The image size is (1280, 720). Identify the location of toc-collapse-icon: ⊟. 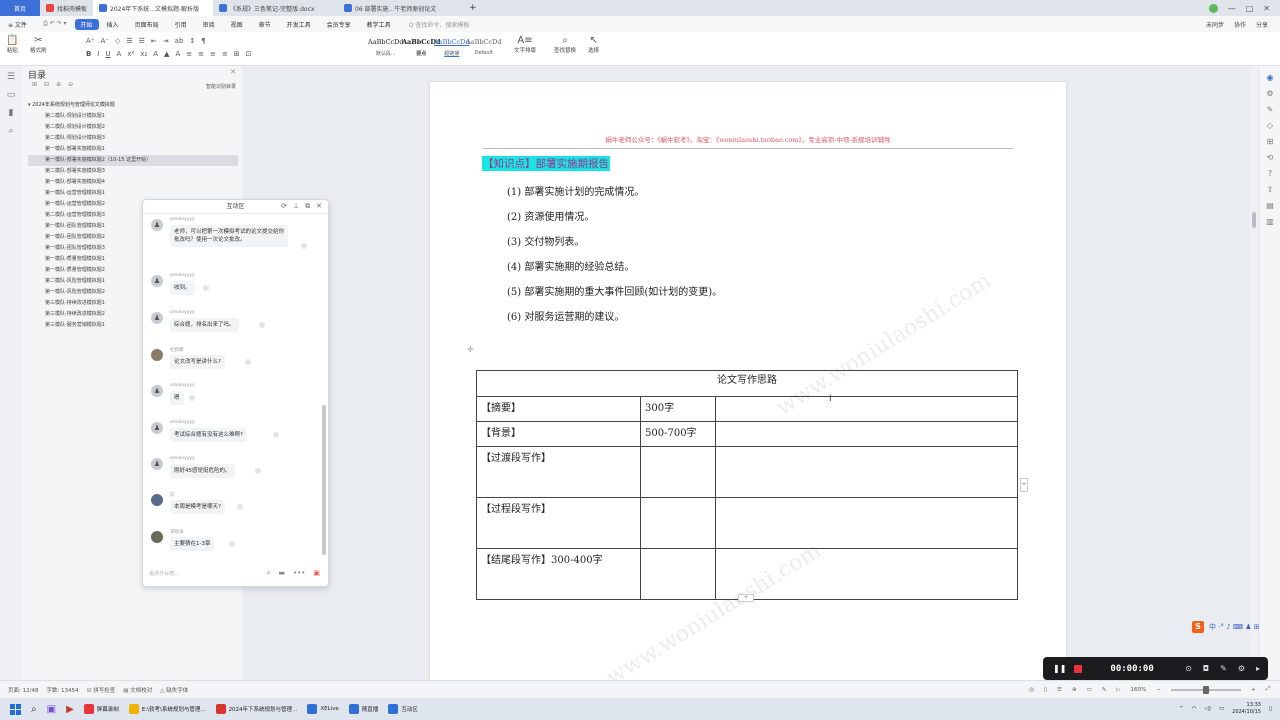
(46, 84).